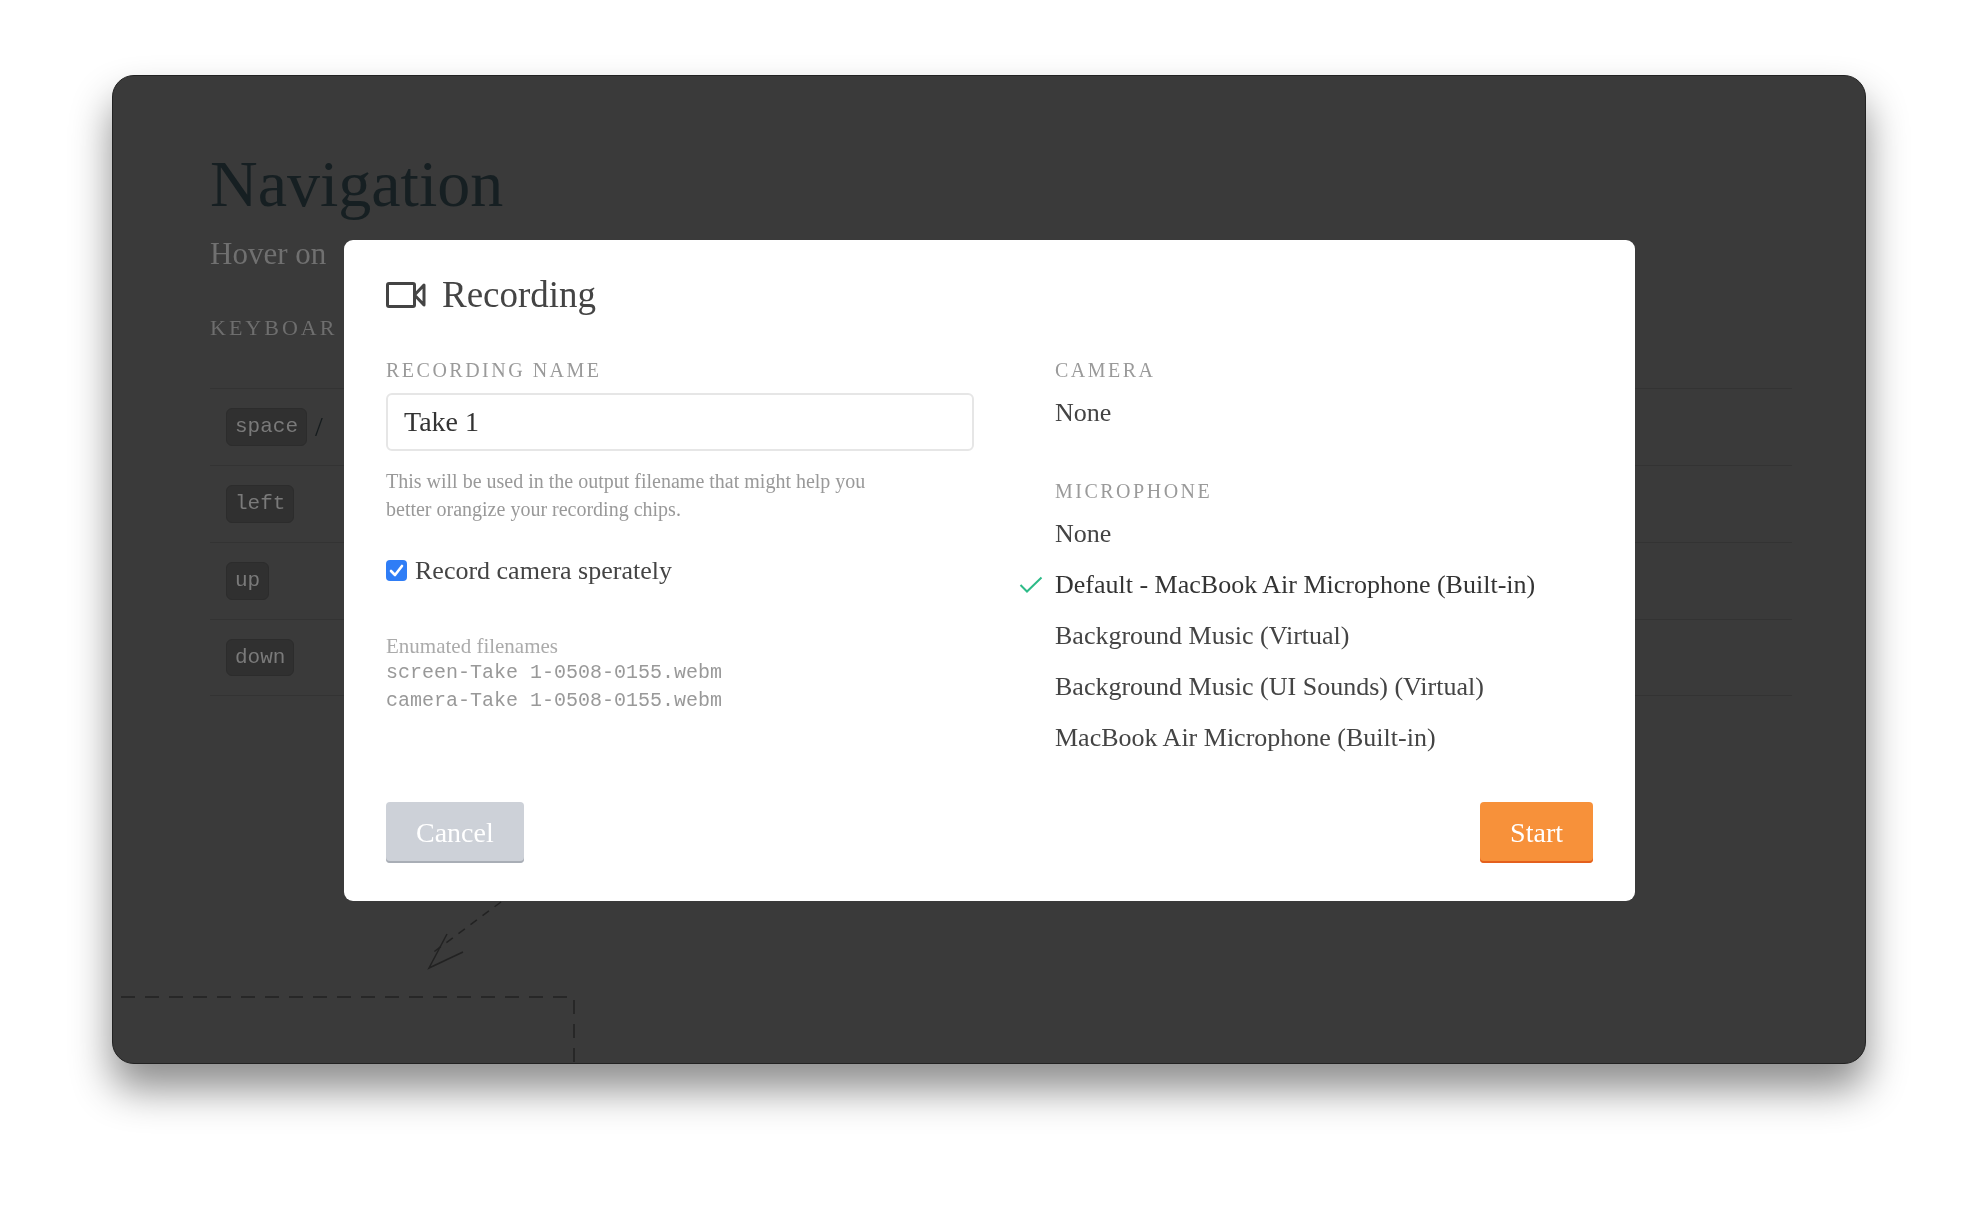  I want to click on section-label: MICROPHONE, so click(1134, 491).